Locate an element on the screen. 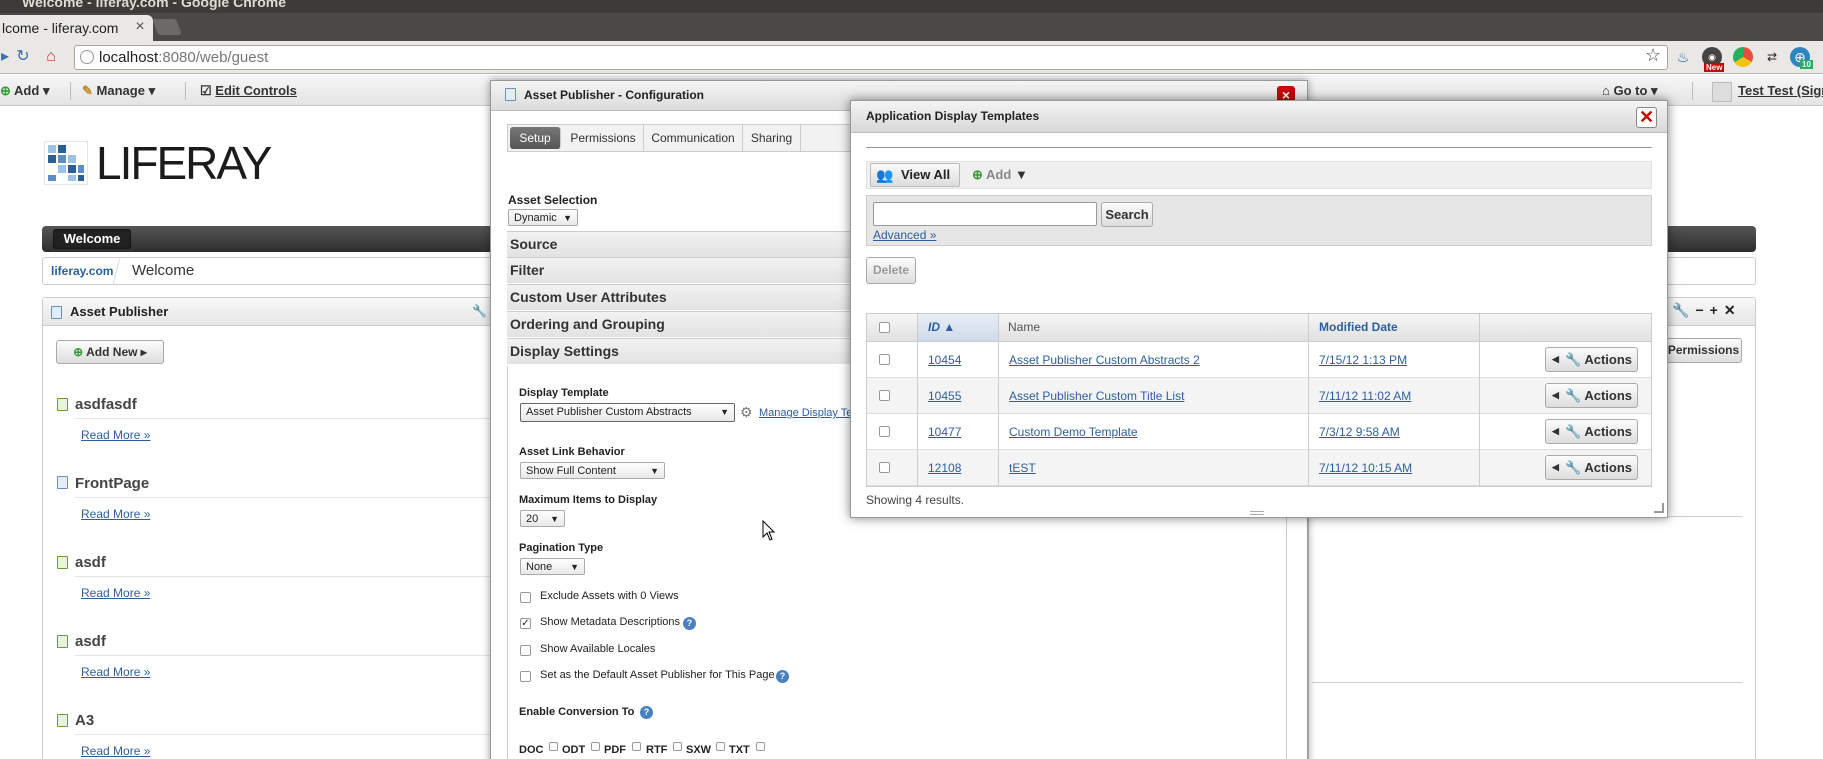 The height and width of the screenshot is (759, 1823). row-modified-link: 7/3/12 9:58 AM is located at coordinates (1359, 432).